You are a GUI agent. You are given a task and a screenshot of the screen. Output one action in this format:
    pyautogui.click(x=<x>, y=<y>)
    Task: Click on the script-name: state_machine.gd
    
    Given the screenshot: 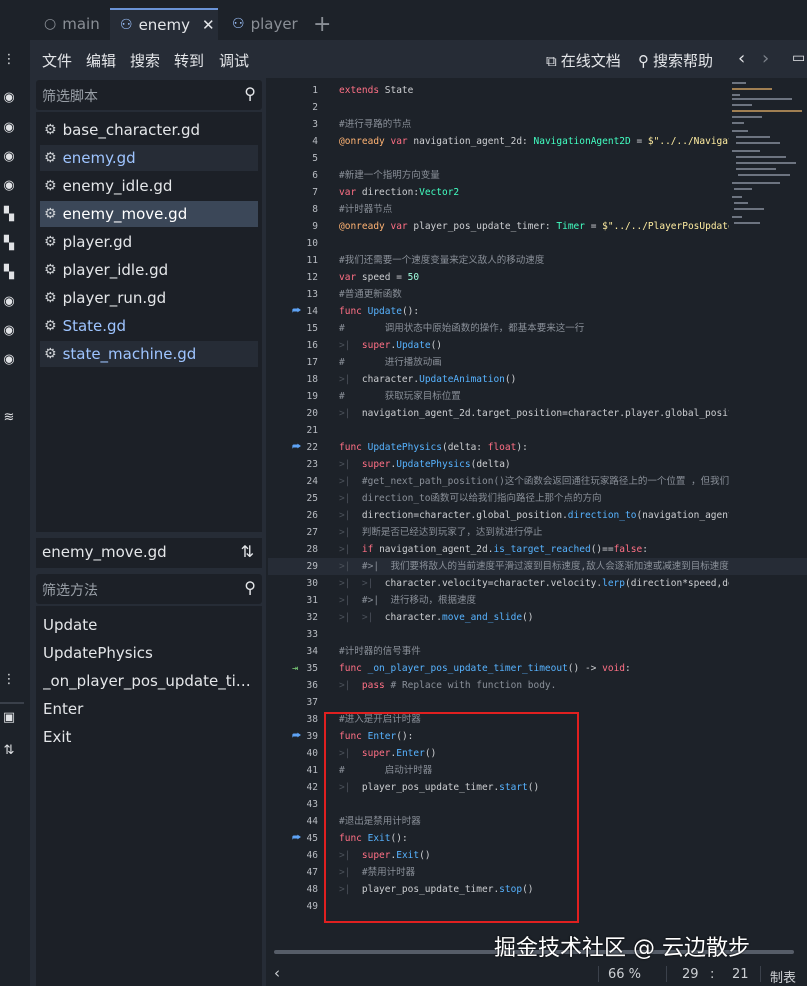 What is the action you would take?
    pyautogui.click(x=129, y=354)
    